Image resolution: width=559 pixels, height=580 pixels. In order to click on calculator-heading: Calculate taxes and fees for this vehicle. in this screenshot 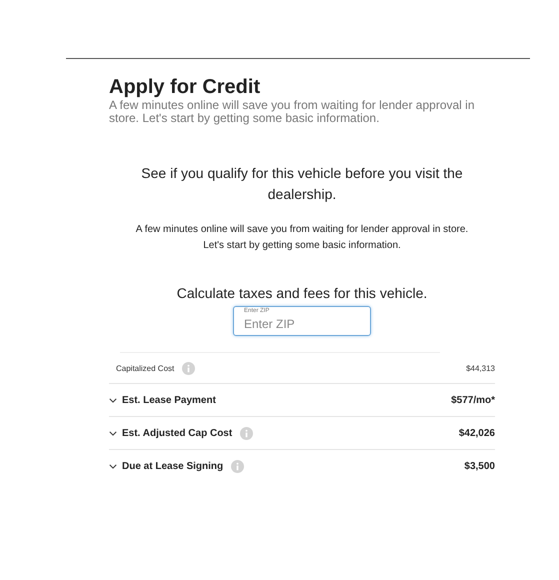, I will do `click(302, 293)`.